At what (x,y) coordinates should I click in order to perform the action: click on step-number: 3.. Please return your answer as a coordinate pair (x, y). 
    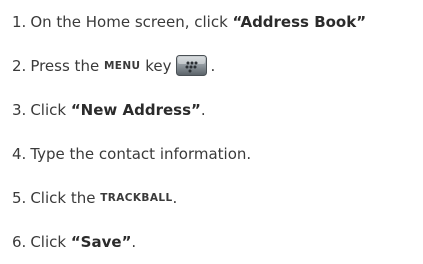
    Looking at the image, I should click on (19, 110).